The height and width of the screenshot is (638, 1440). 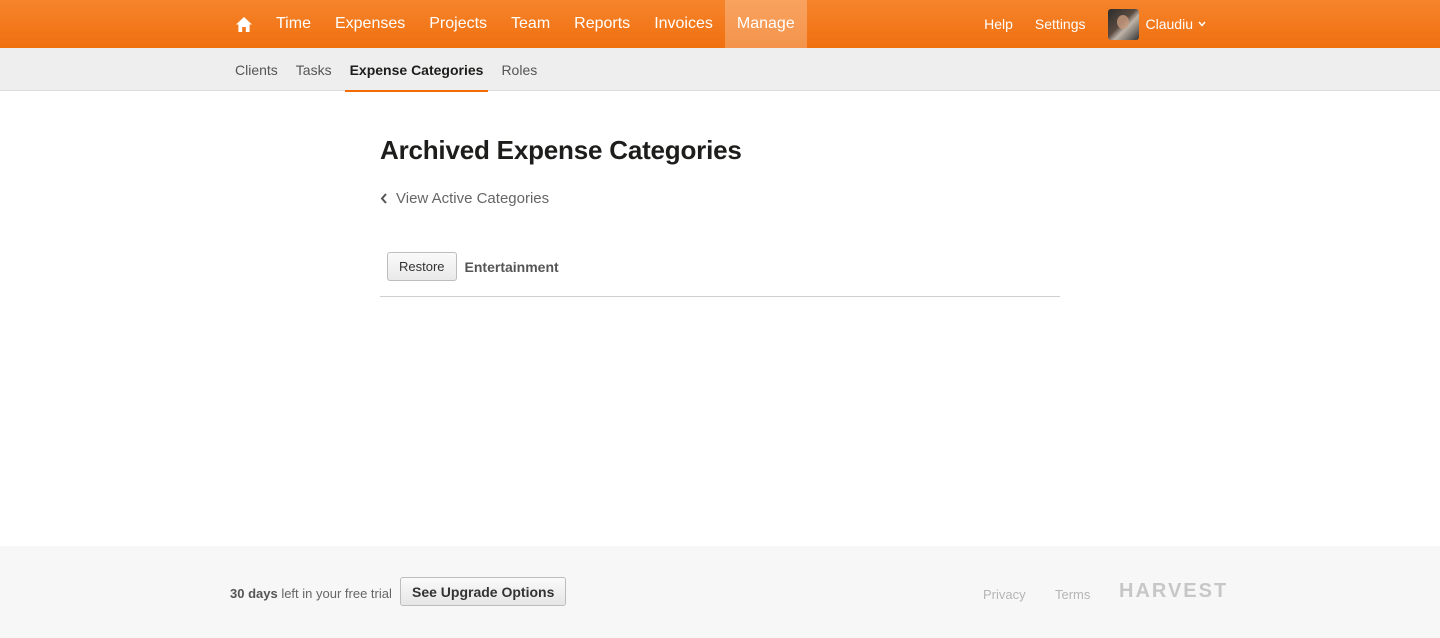 What do you see at coordinates (720, 70) in the screenshot?
I see `sub-nav: Clients Tasks Expense Categories Roles` at bounding box center [720, 70].